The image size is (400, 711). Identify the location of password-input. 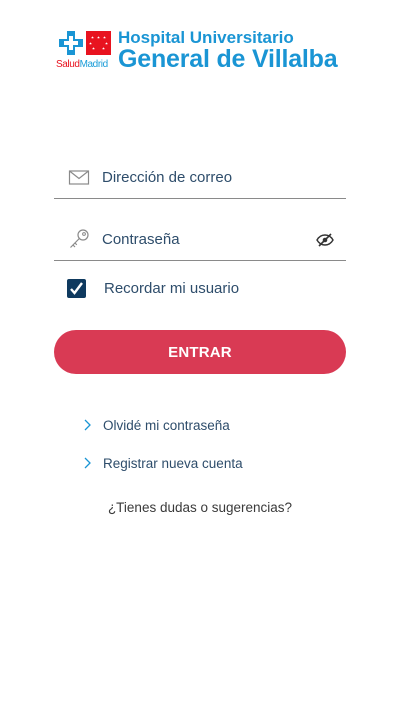
(202, 239).